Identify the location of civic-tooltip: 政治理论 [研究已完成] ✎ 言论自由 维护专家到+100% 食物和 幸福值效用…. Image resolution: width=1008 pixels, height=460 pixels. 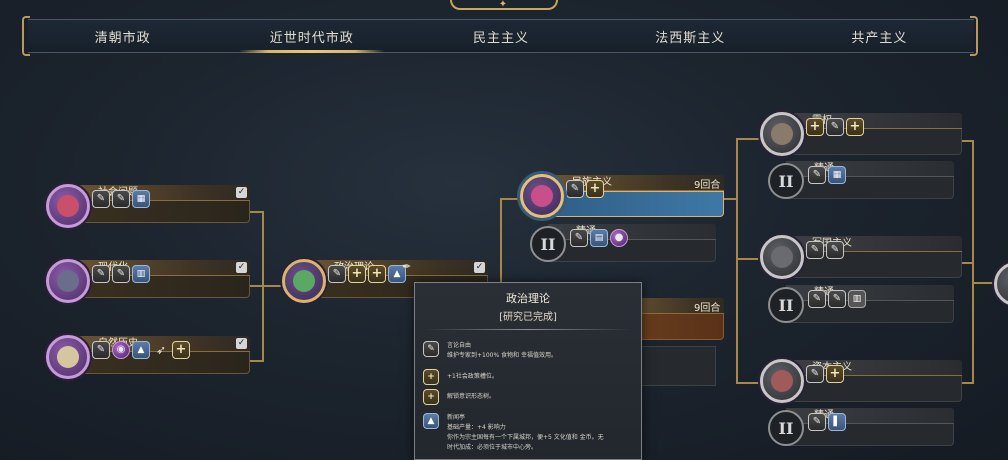
(528, 371).